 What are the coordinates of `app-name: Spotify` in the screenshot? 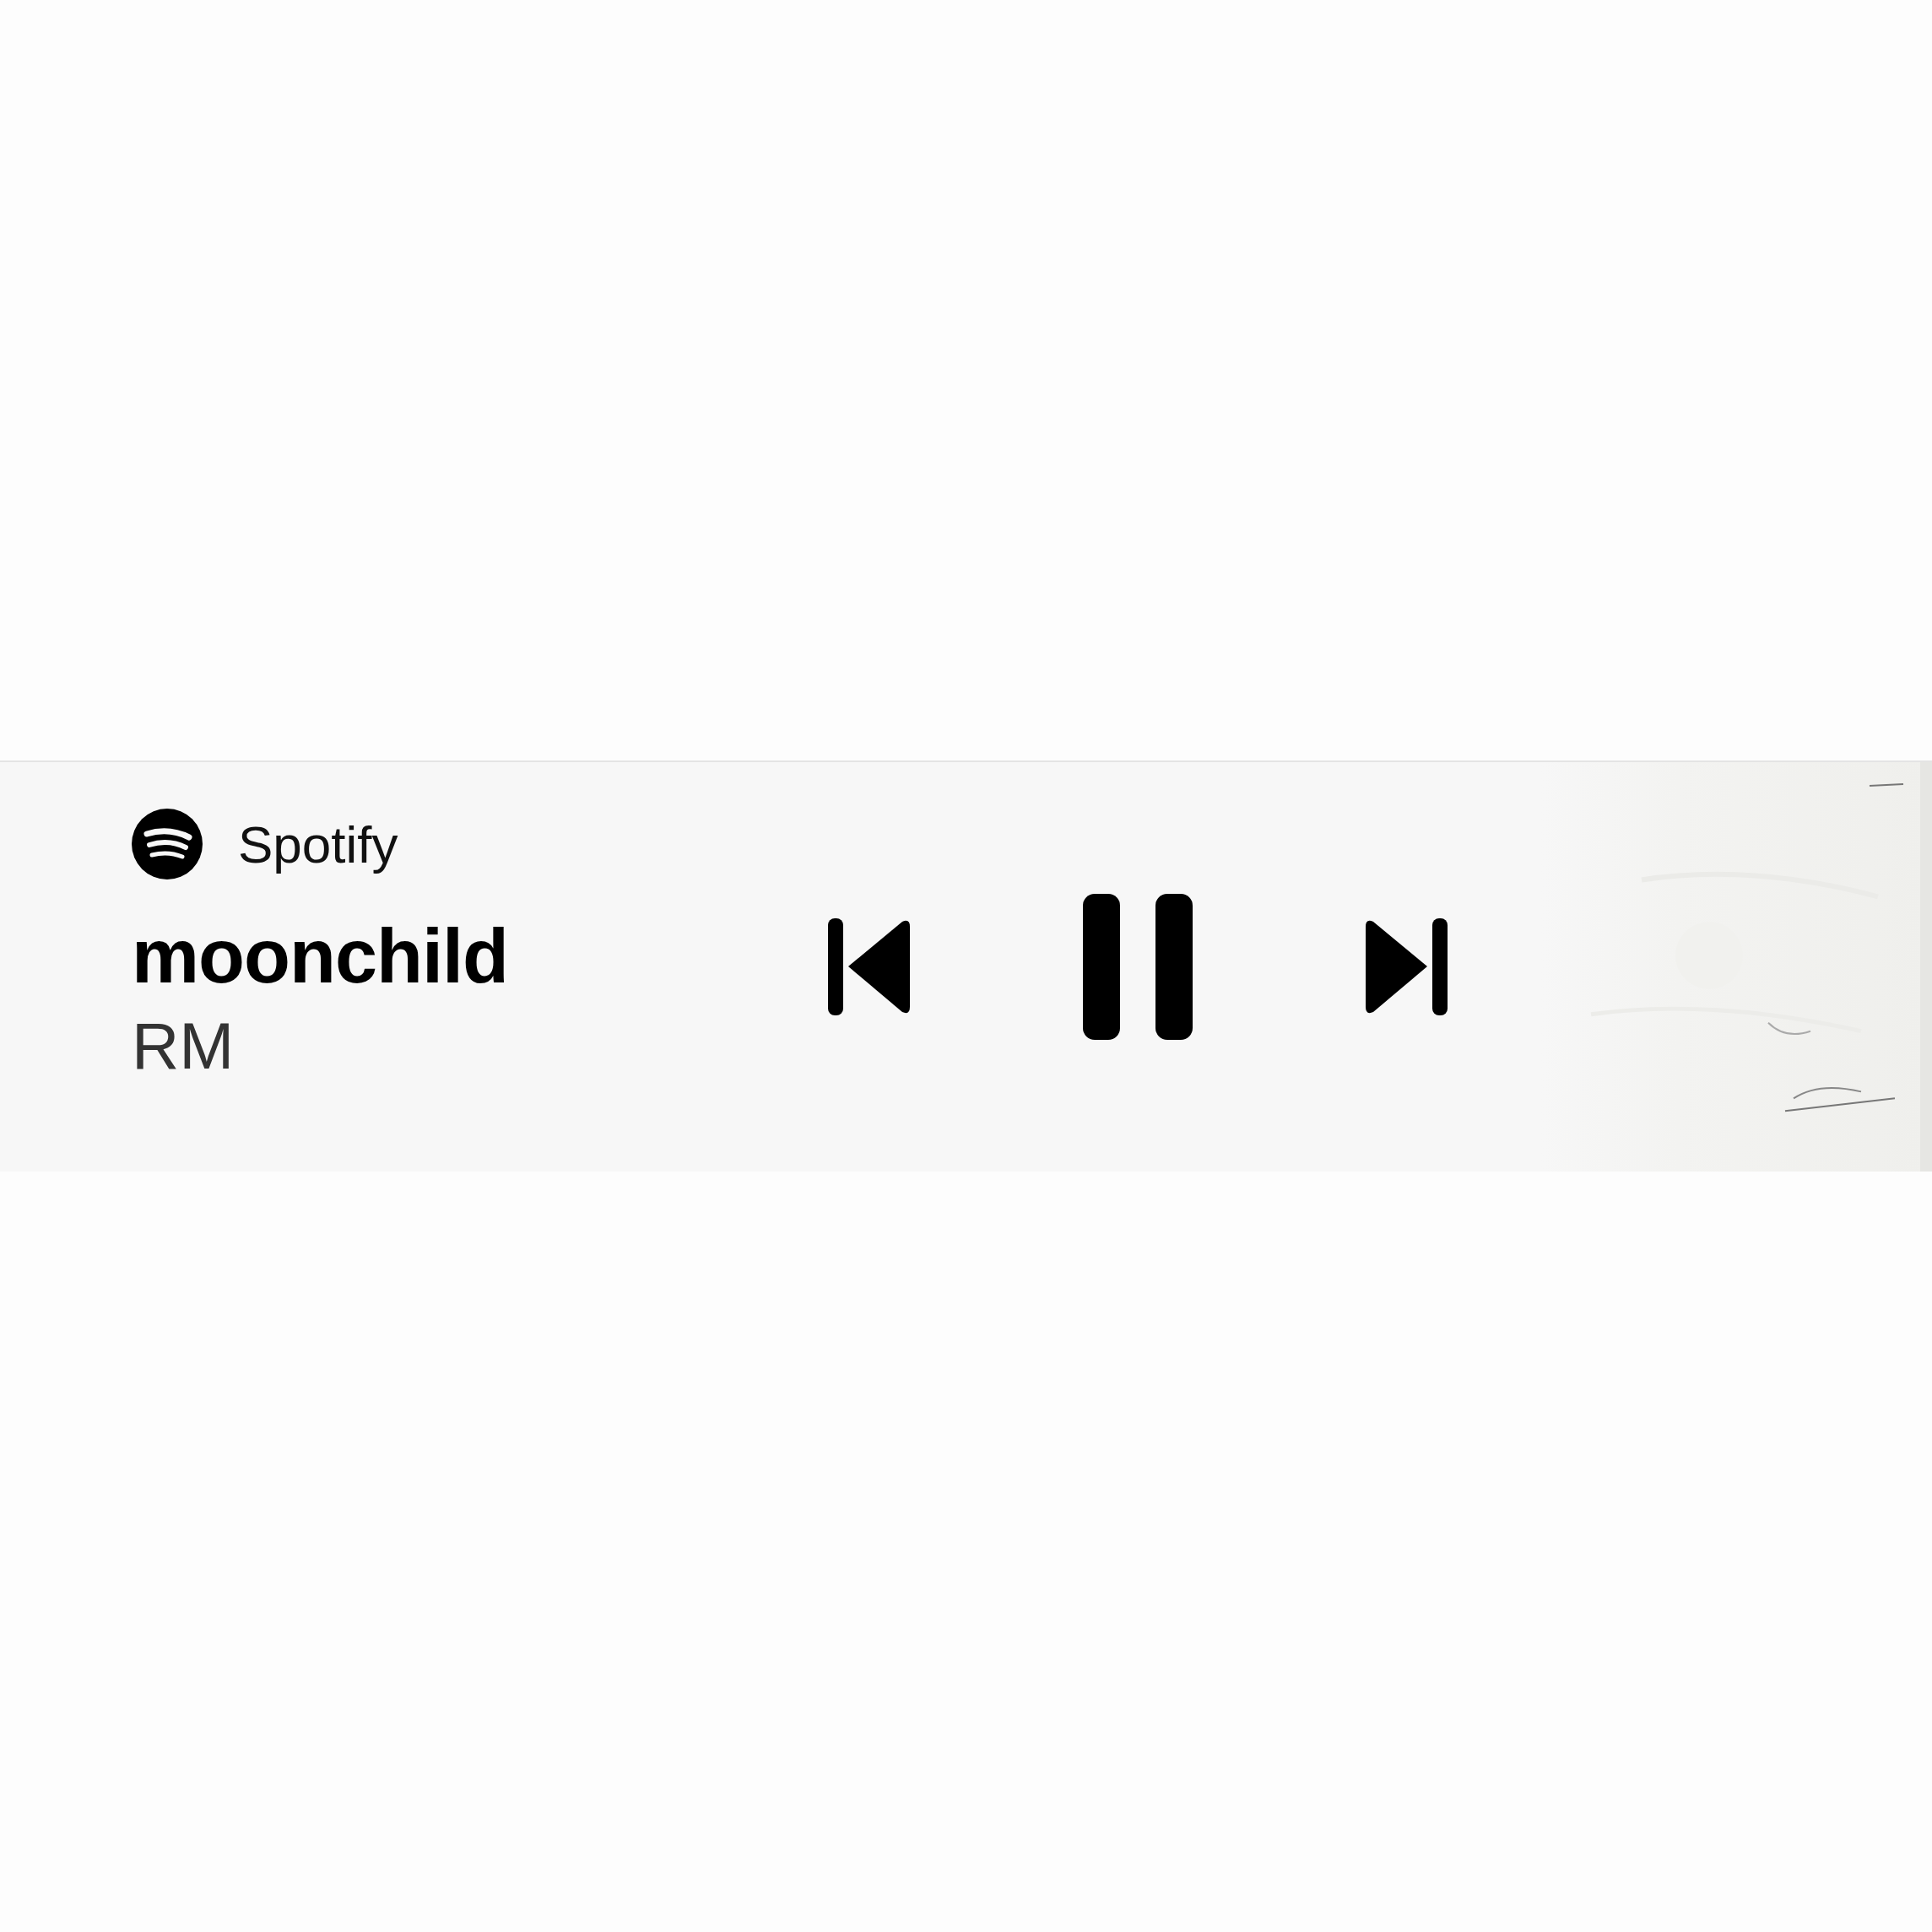 It's located at (318, 844).